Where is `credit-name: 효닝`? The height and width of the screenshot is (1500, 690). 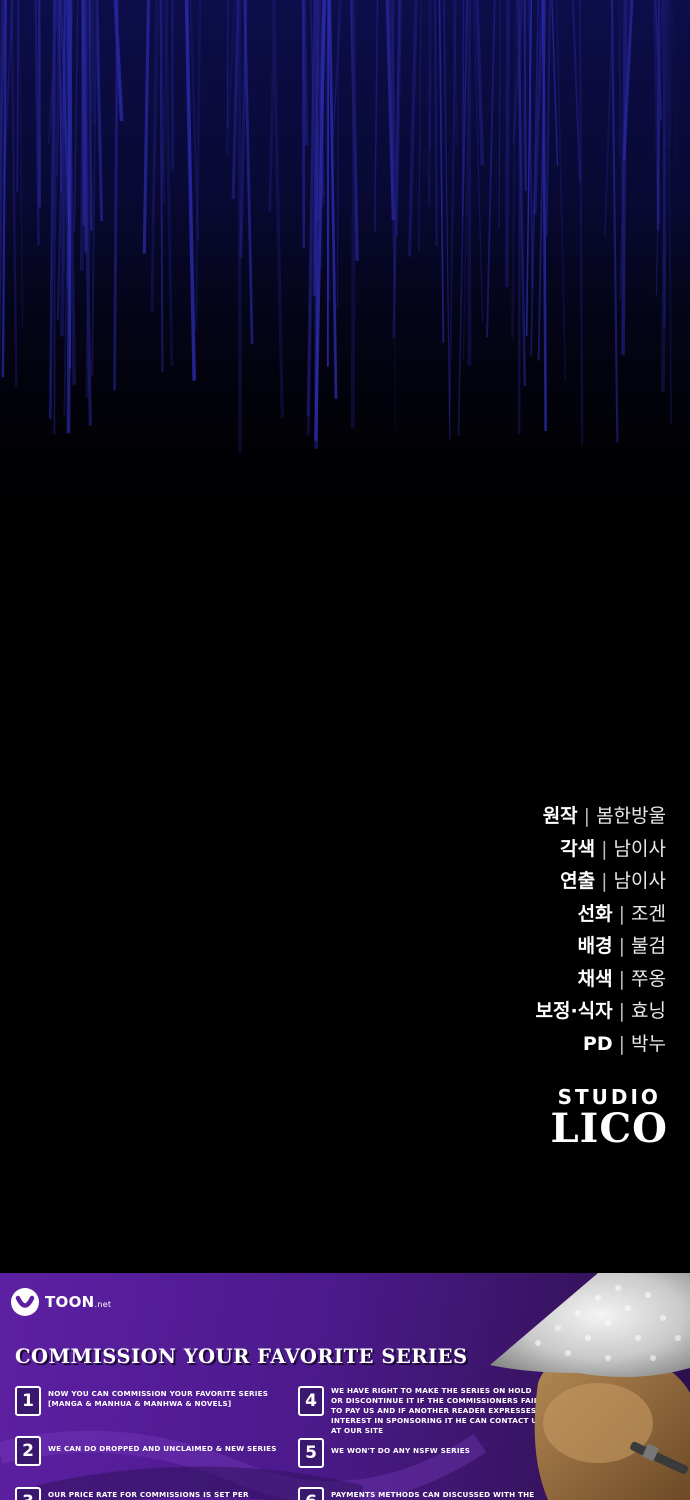
credit-name: 효닝 is located at coordinates (648, 1011).